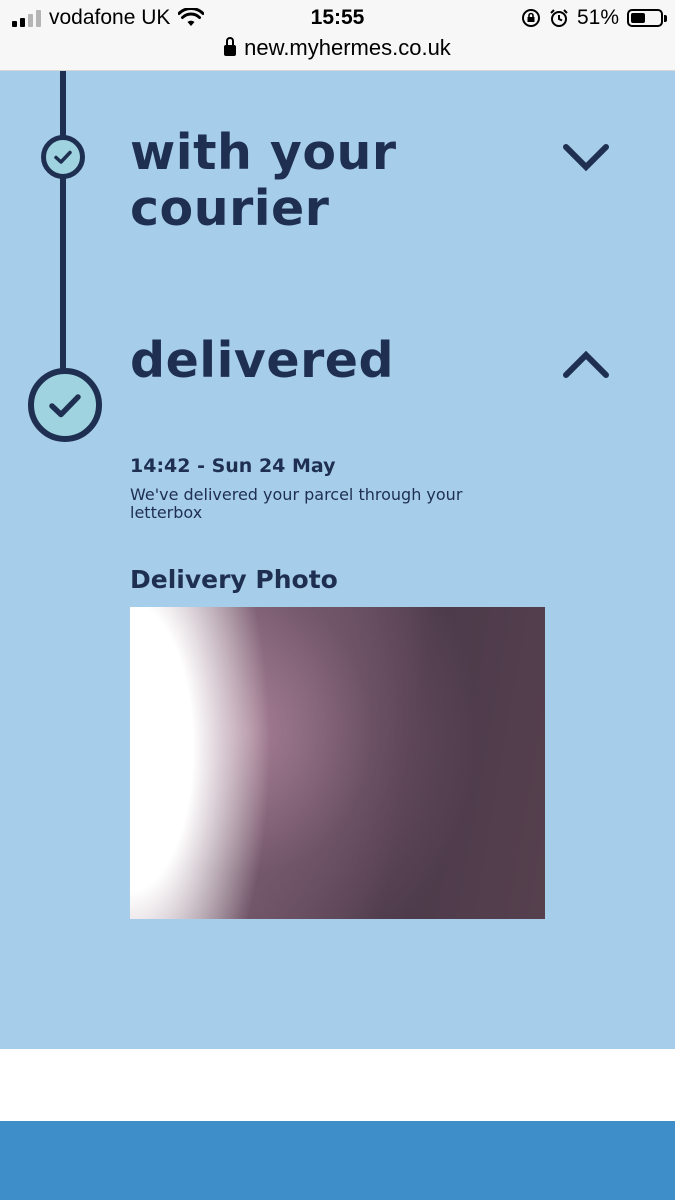 The image size is (675, 1200). I want to click on status-right: 51%, so click(594, 18).